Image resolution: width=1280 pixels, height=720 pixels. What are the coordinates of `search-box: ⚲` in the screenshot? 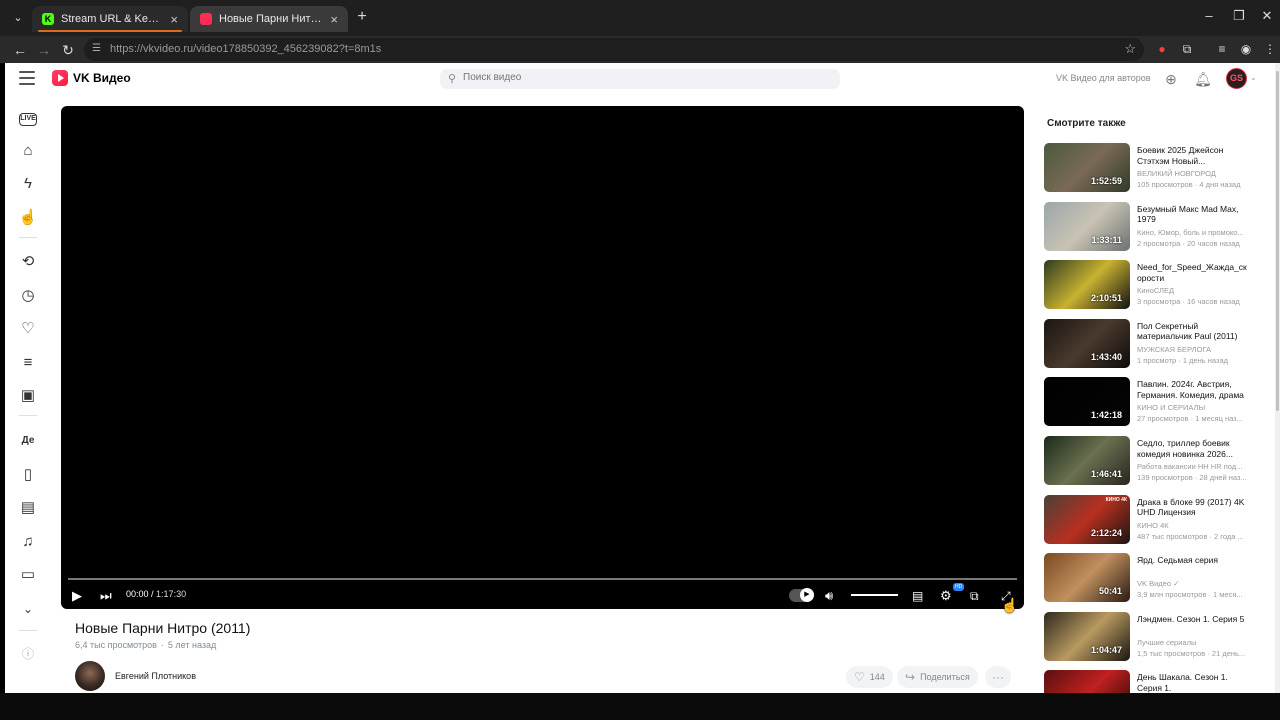 It's located at (640, 79).